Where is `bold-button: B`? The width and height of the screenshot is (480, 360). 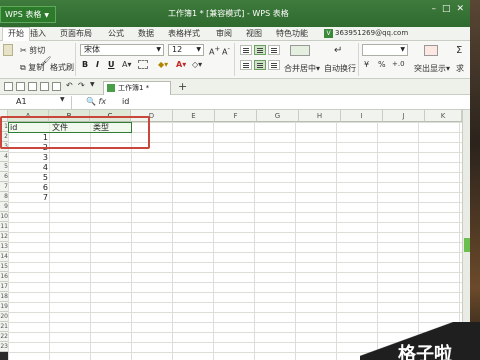 bold-button: B is located at coordinates (85, 64).